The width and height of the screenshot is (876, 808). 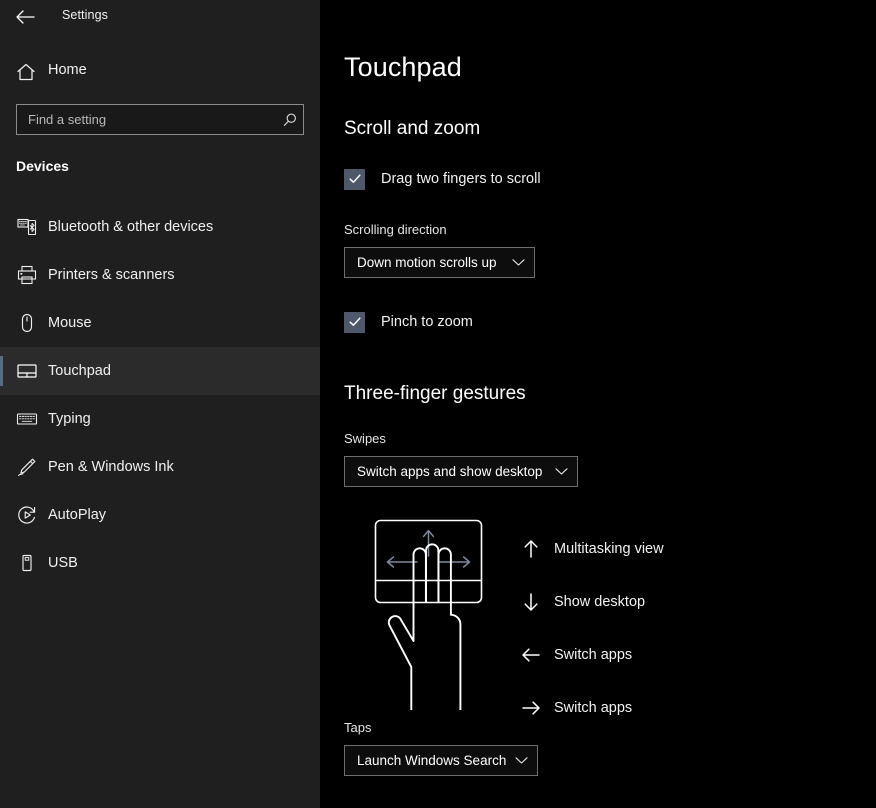 I want to click on printer-icon, so click(x=27, y=275).